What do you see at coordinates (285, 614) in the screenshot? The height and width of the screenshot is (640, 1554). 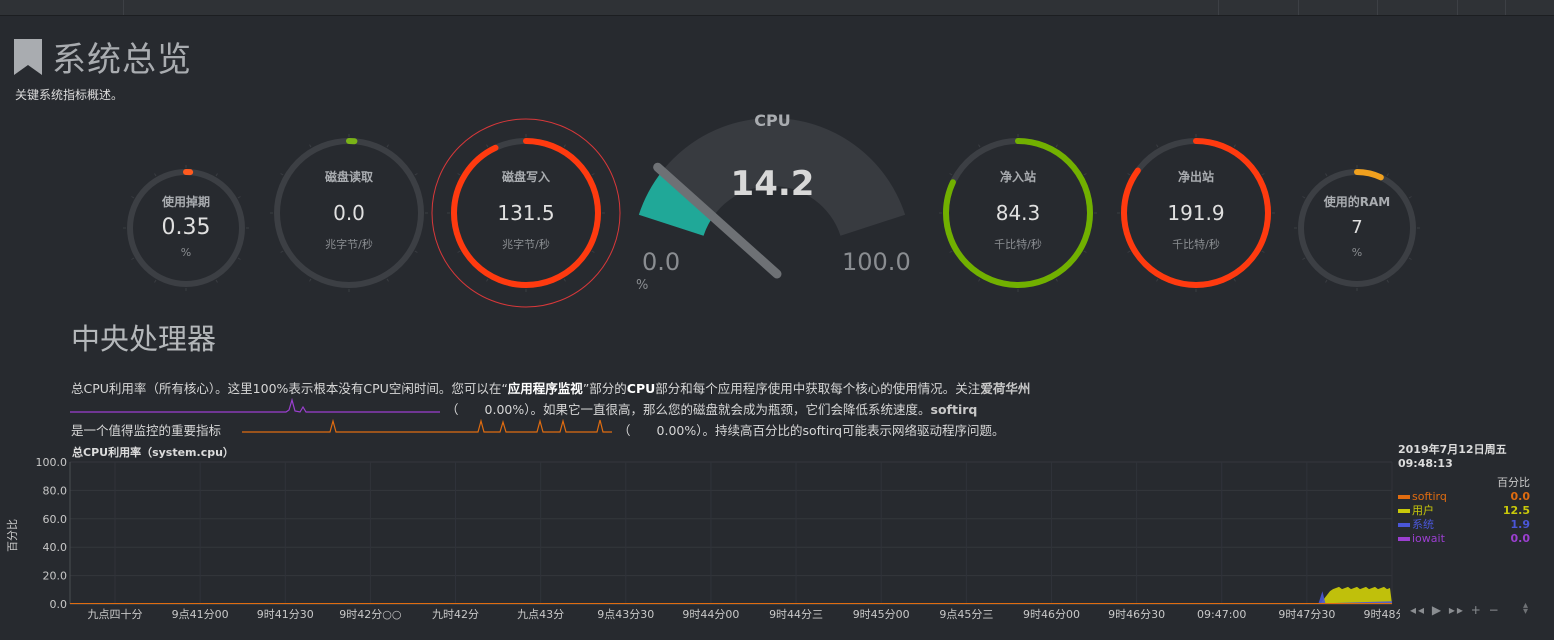 I see `x-tick-label: 9时41分30` at bounding box center [285, 614].